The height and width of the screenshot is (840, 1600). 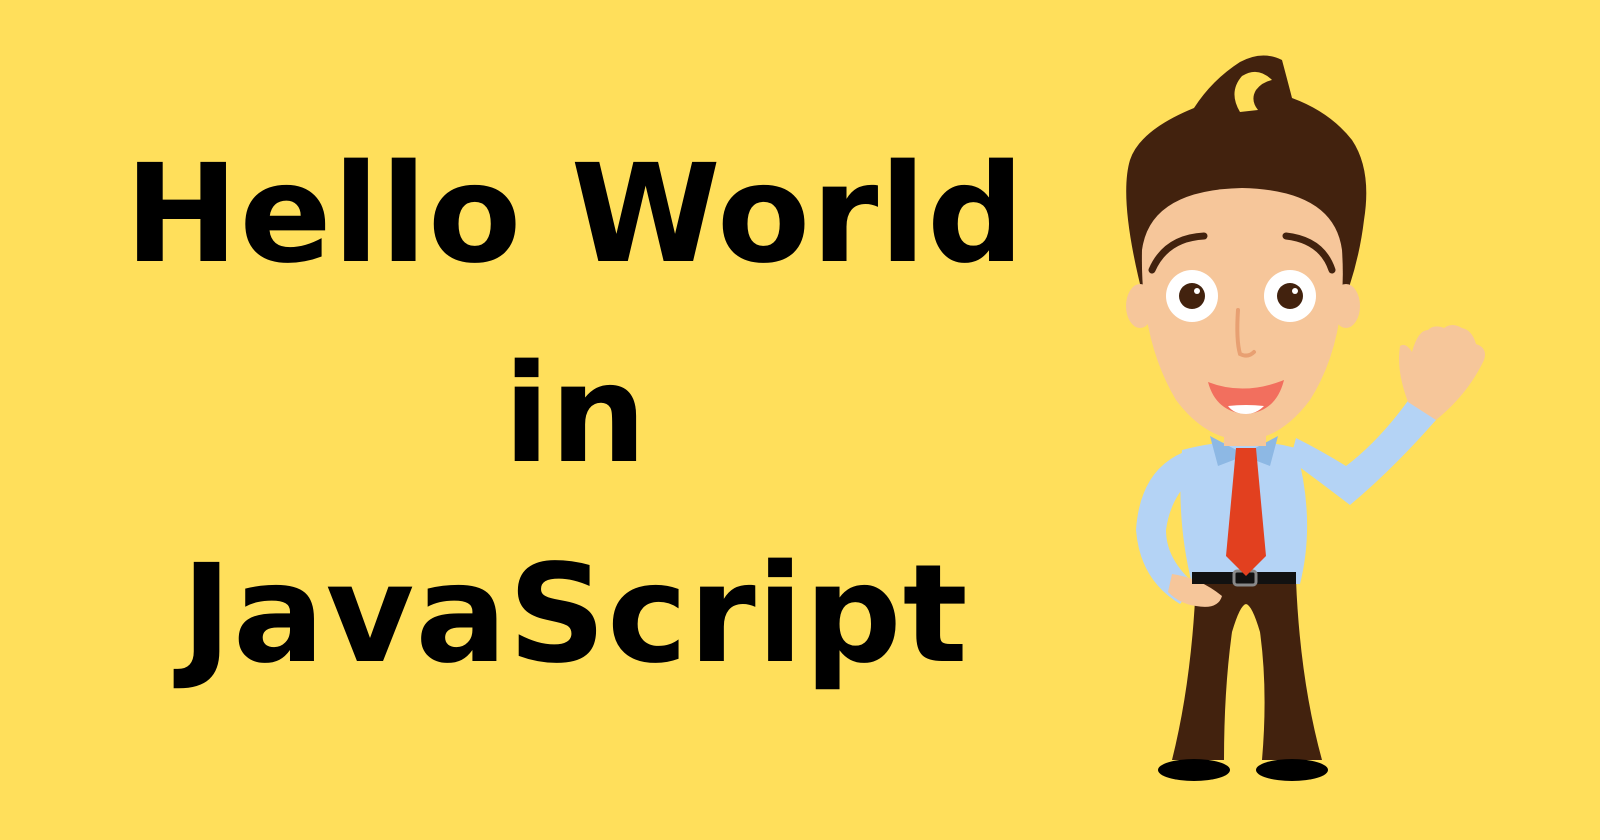 What do you see at coordinates (1194, 770) in the screenshot?
I see `left-shoe` at bounding box center [1194, 770].